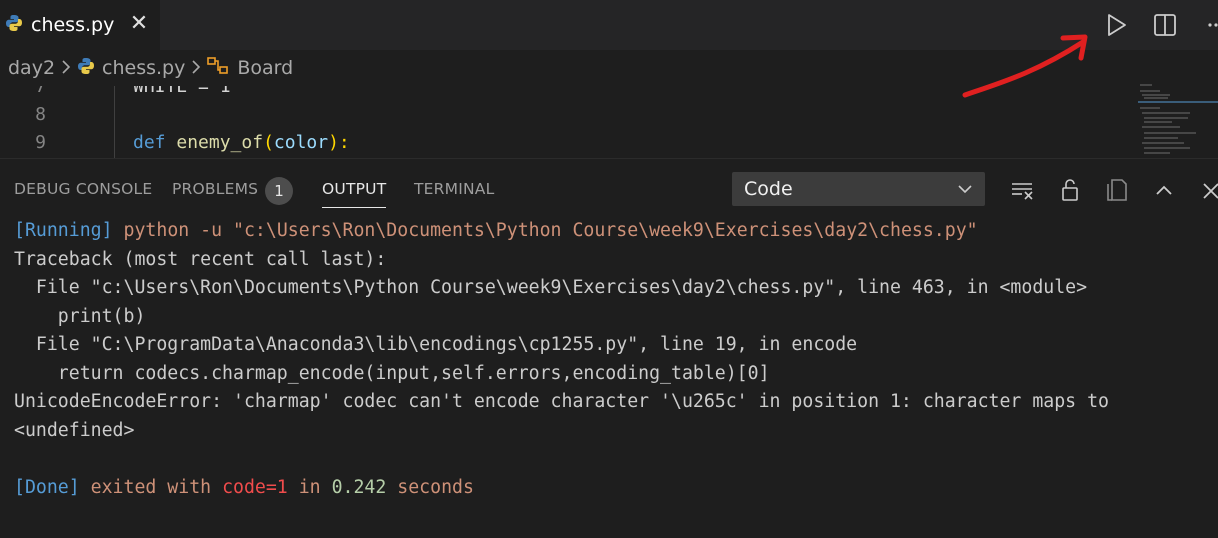 The height and width of the screenshot is (538, 1218). What do you see at coordinates (309, 487) in the screenshot?
I see `done-in: in` at bounding box center [309, 487].